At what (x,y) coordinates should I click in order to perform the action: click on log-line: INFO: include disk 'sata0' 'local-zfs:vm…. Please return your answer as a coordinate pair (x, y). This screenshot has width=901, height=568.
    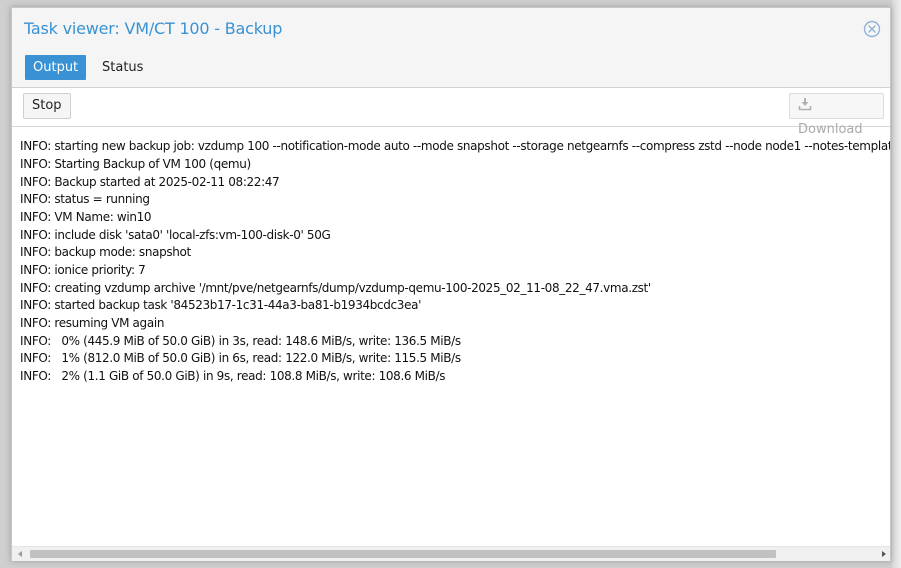
    Looking at the image, I should click on (175, 235).